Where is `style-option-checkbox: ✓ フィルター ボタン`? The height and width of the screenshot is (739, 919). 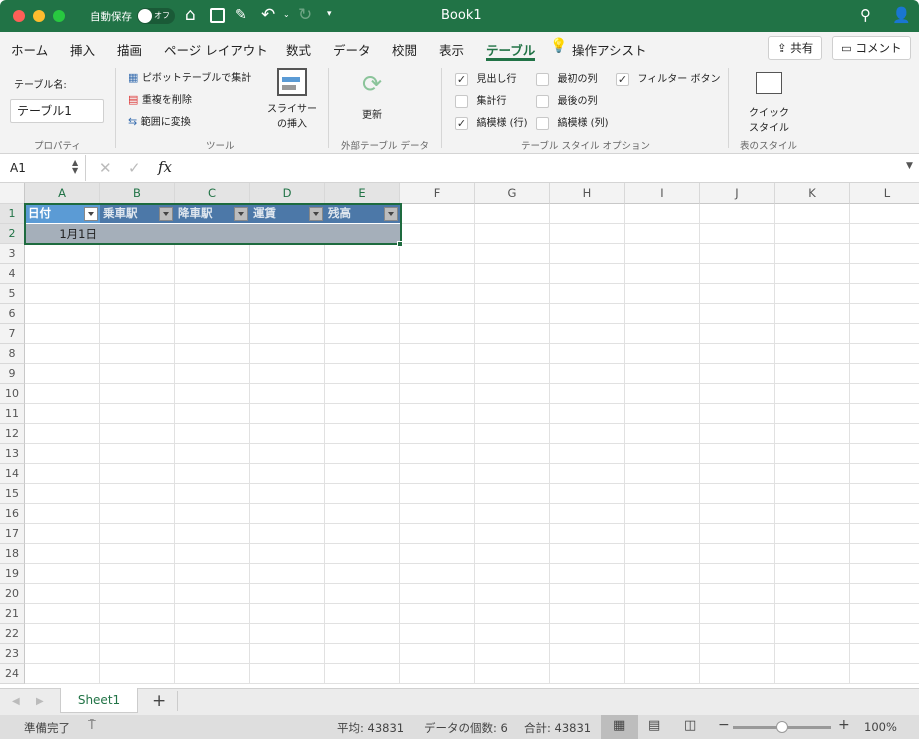 style-option-checkbox: ✓ フィルター ボタン is located at coordinates (668, 78).